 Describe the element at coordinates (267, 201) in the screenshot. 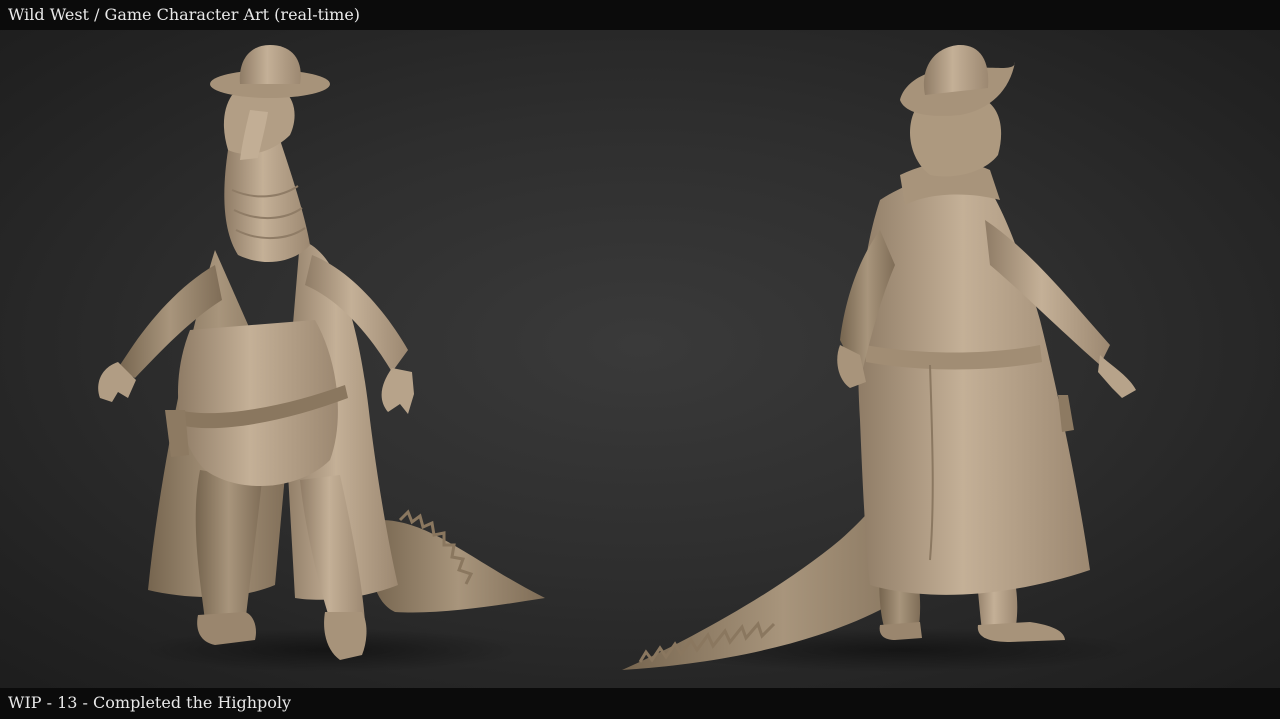

I see `neck` at that location.